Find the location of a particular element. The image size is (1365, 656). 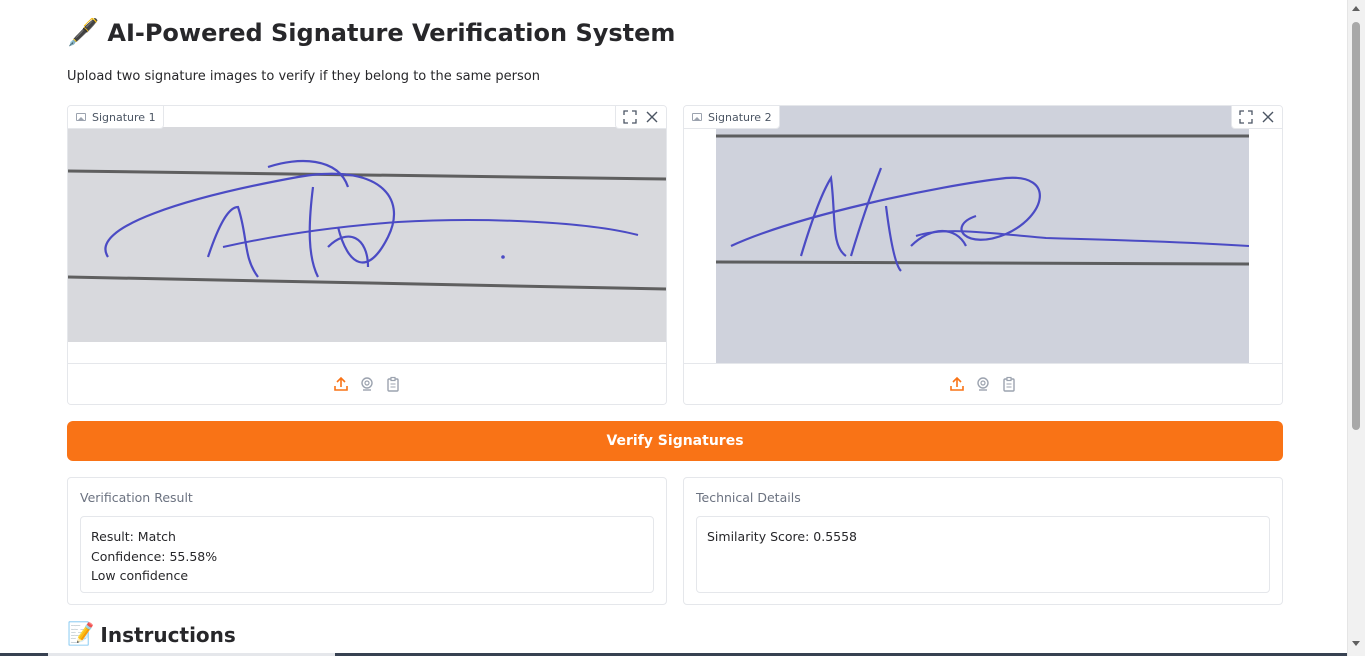

page-title-text: AI-Powered Signature Verification System is located at coordinates (391, 33).